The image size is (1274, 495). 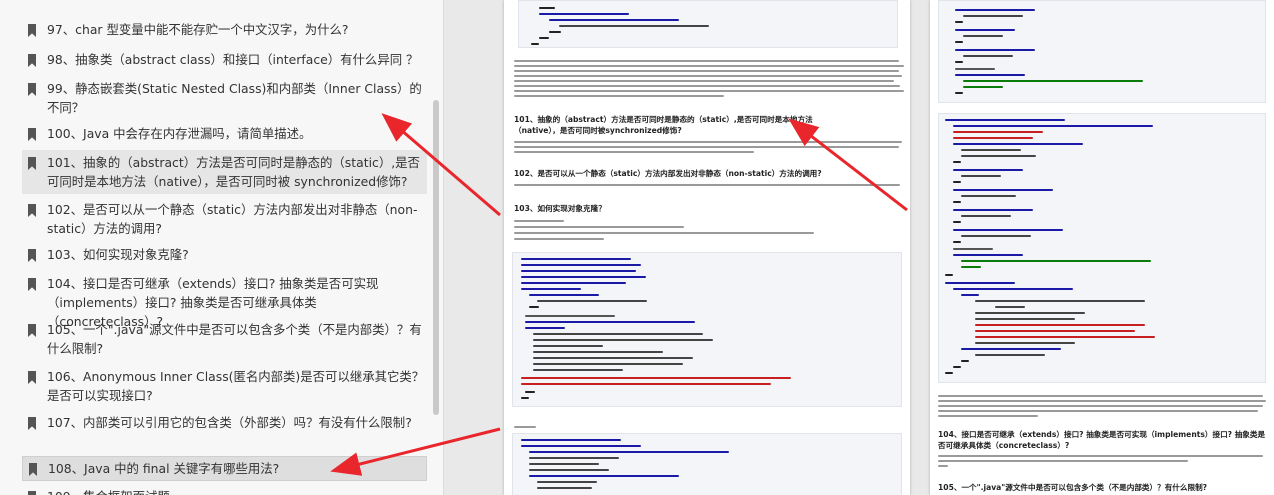 I want to click on toc-item-103: 103、如何实现对象克隆?, so click(x=224, y=254).